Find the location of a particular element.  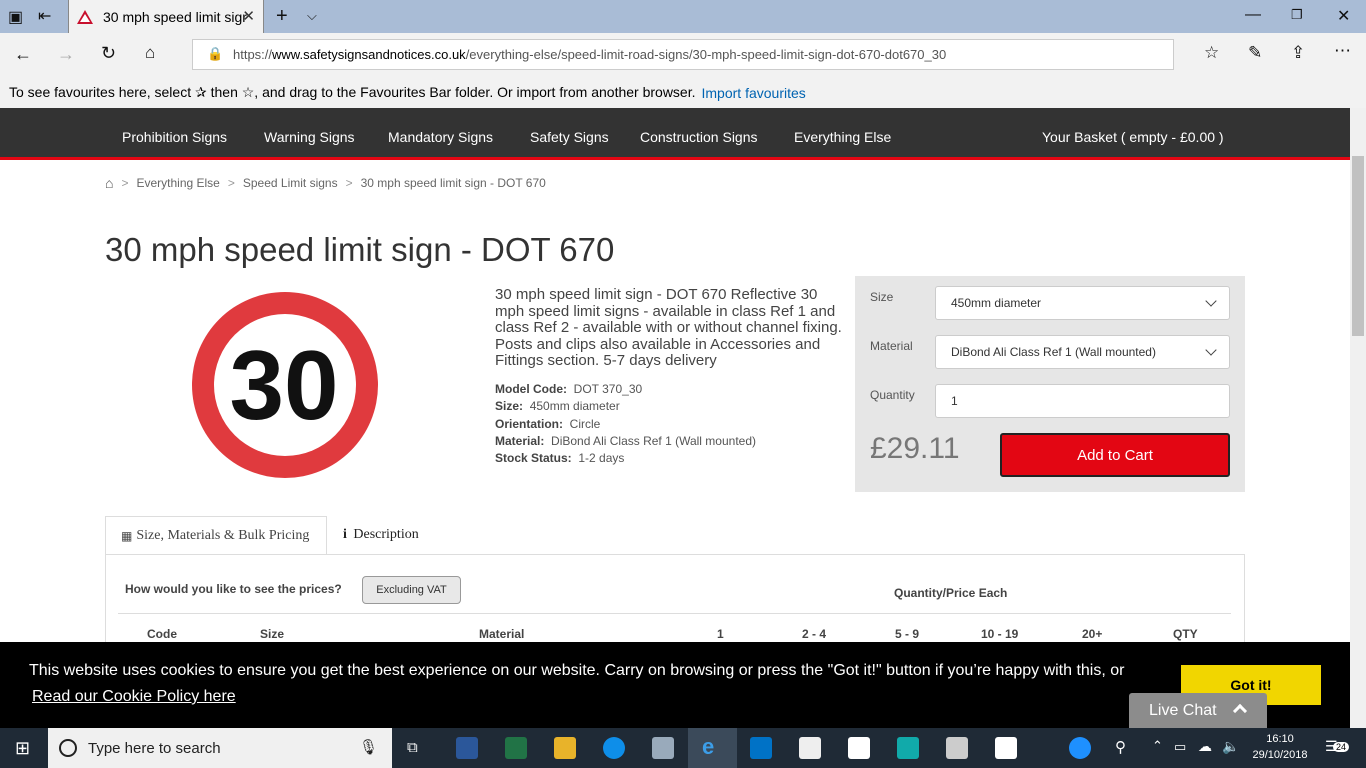

nav-safety-signs: Safety Signs is located at coordinates (569, 137).